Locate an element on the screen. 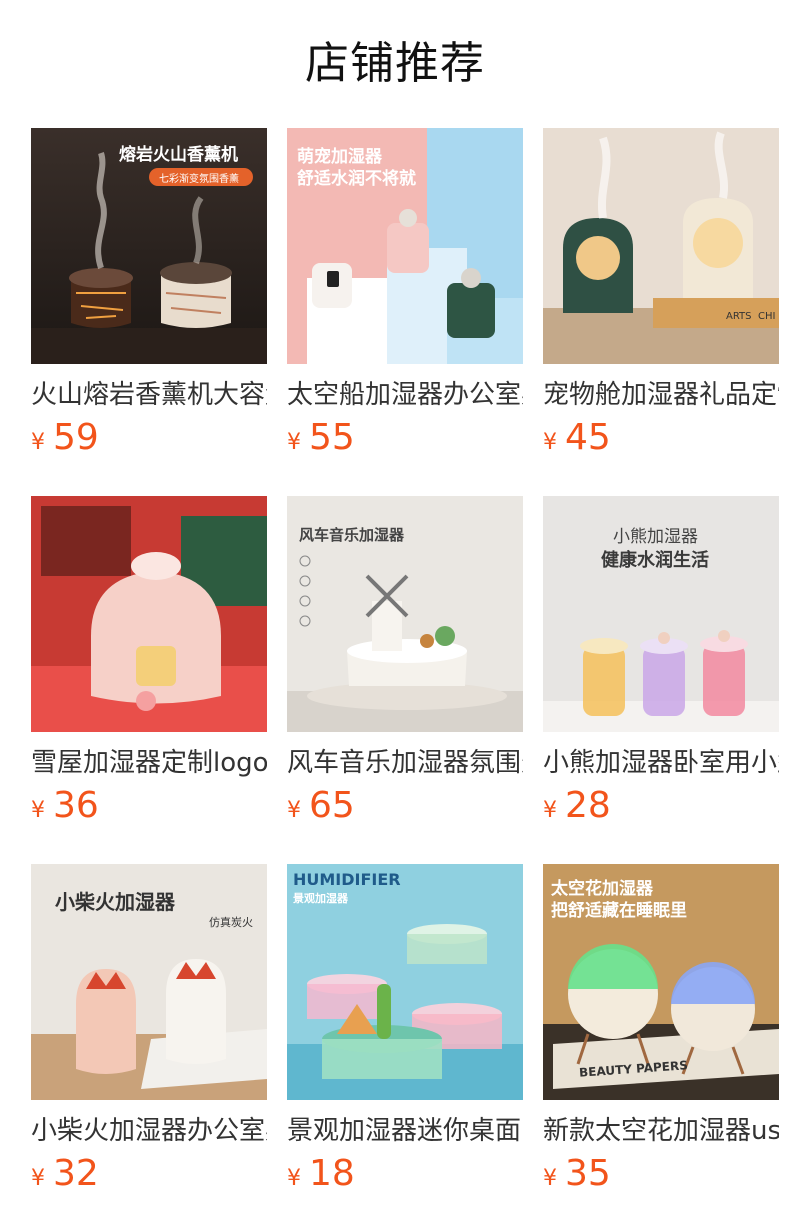  price-value: 35 is located at coordinates (588, 1173).